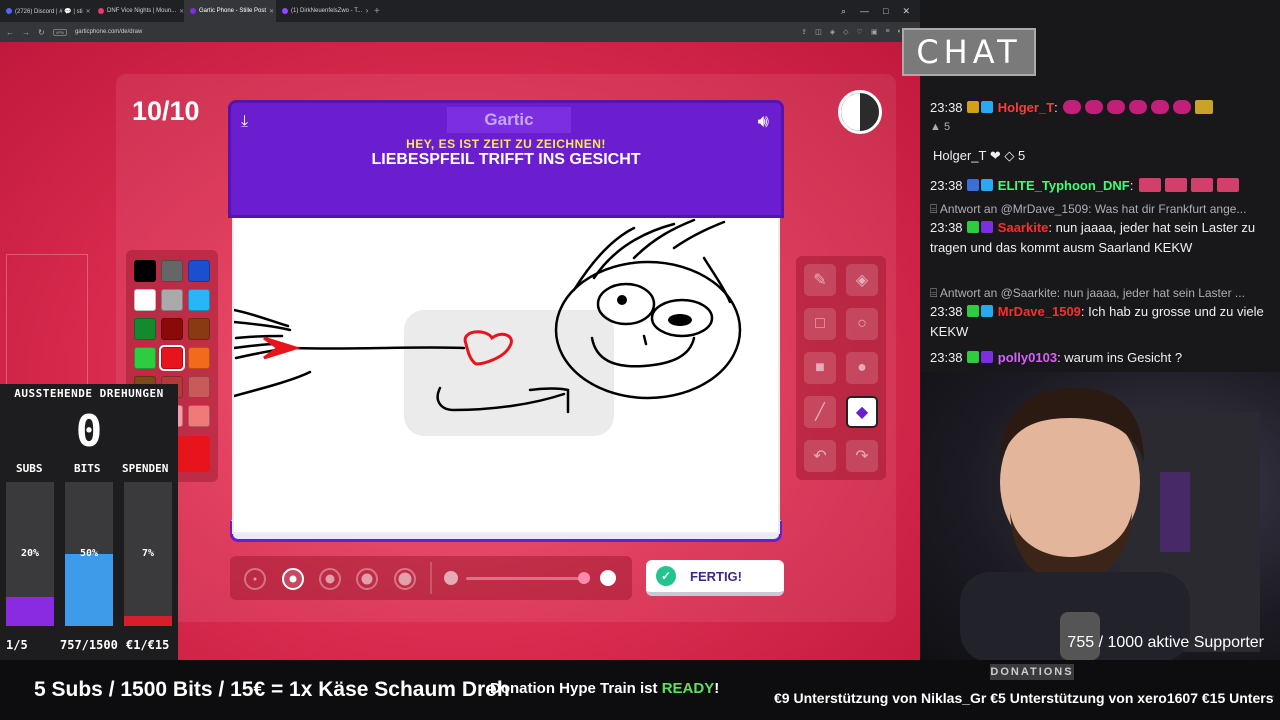 The height and width of the screenshot is (720, 1280). I want to click on drawing, so click(487, 327).